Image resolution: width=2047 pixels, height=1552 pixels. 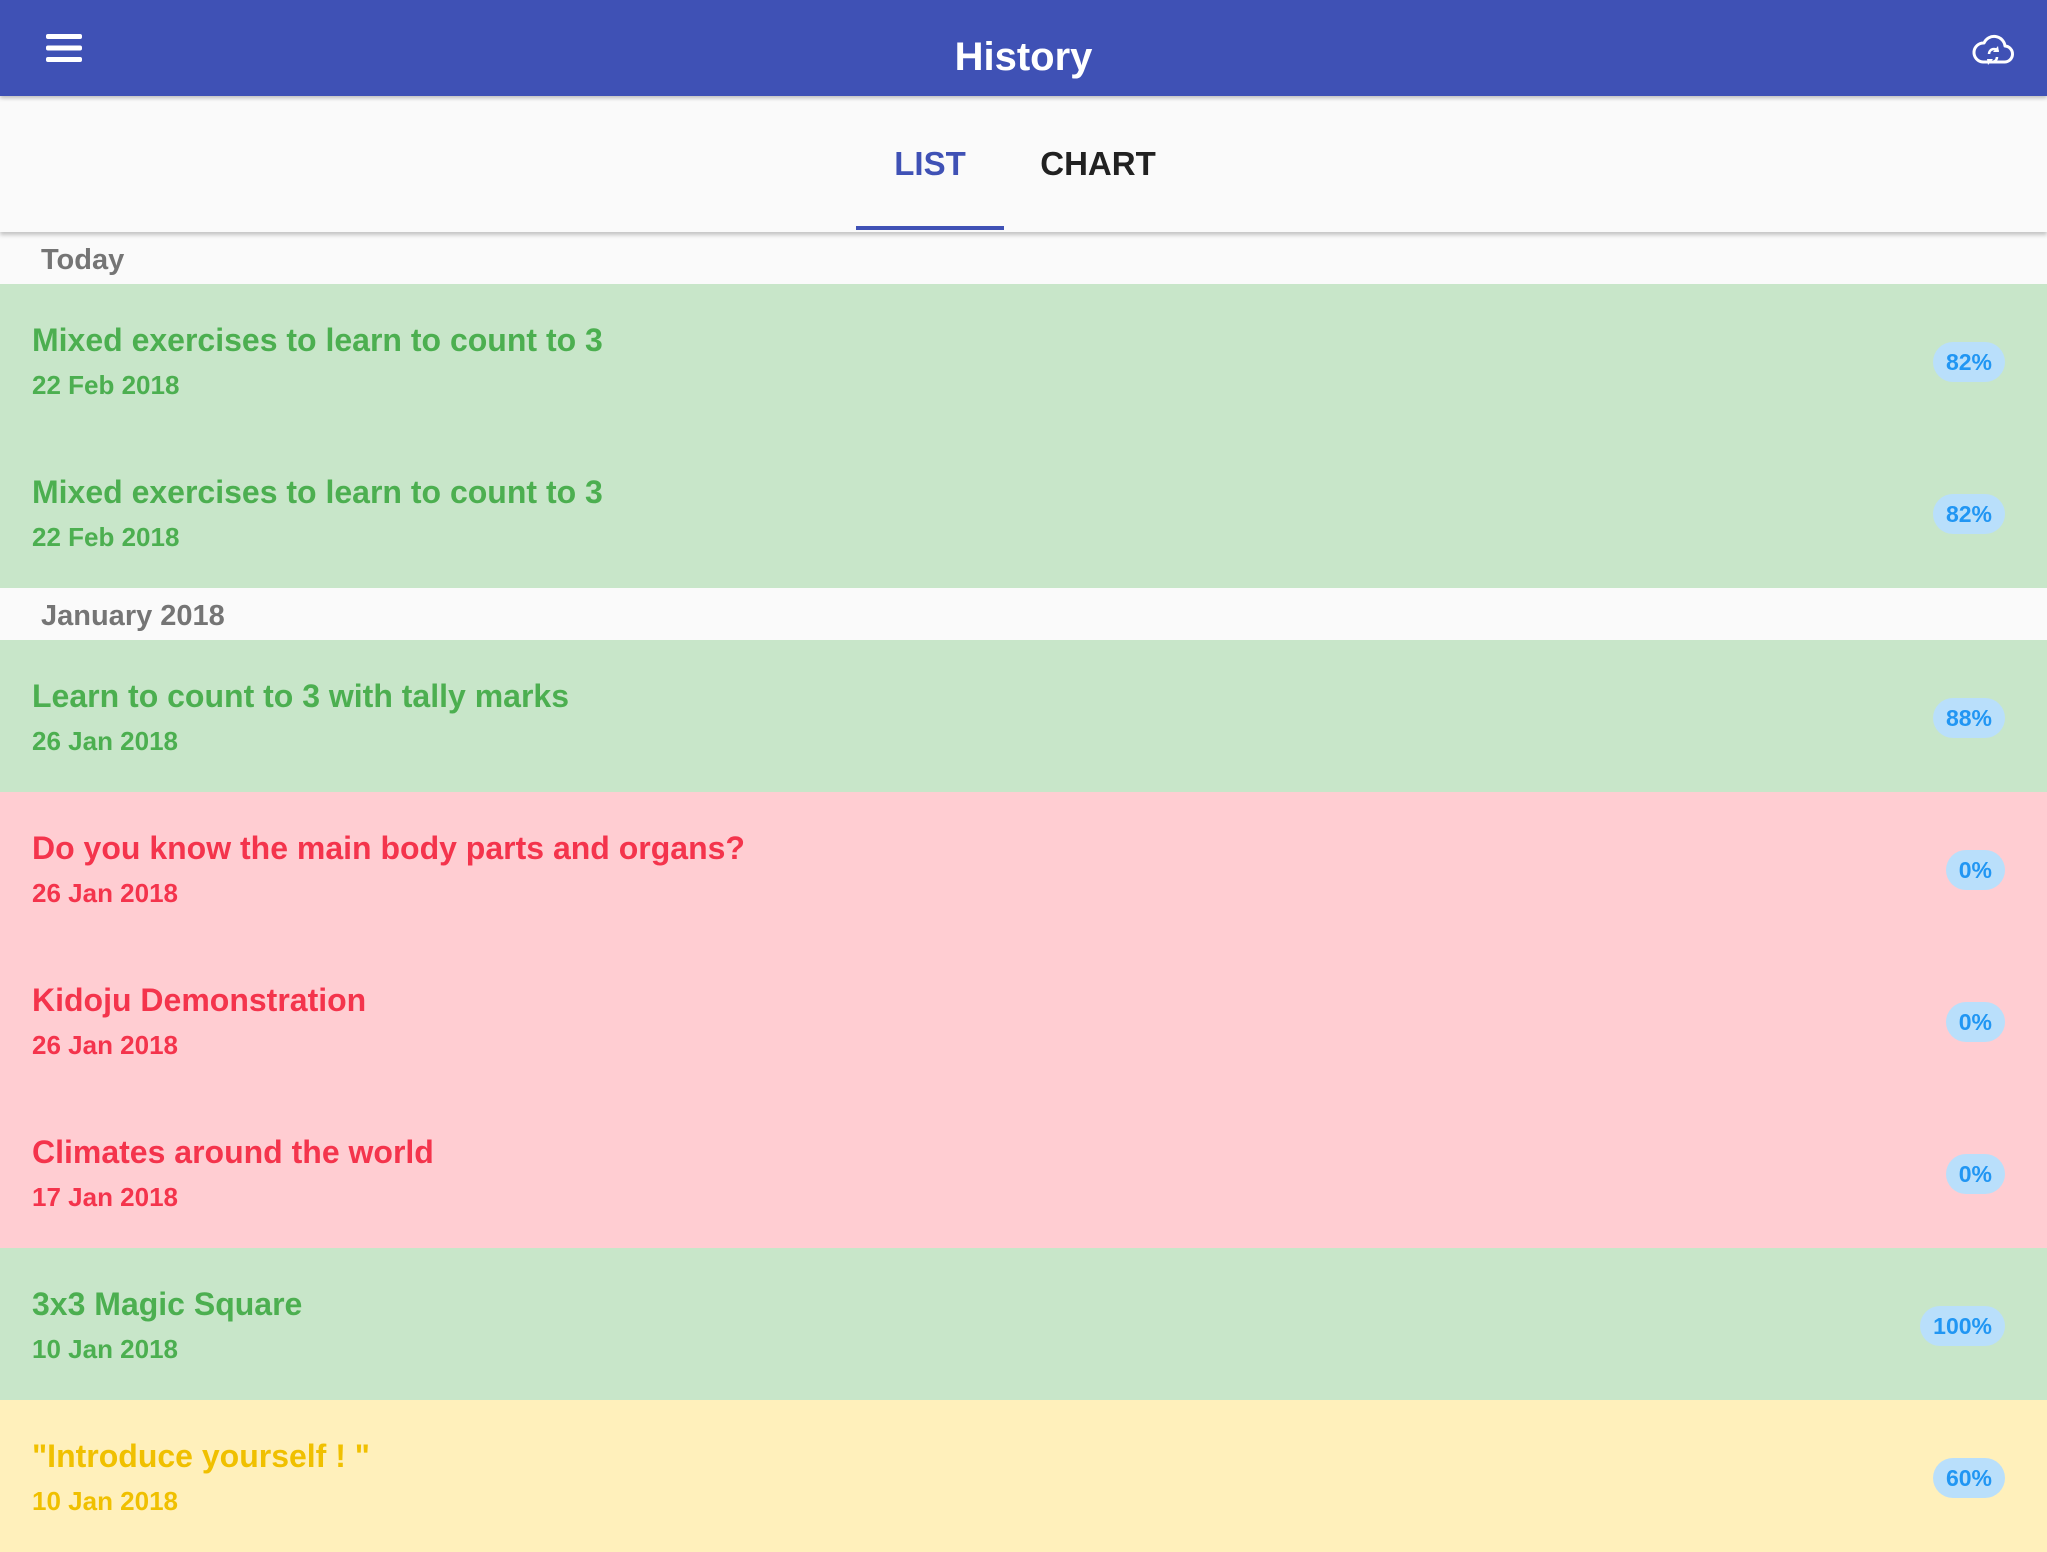 What do you see at coordinates (1023, 258) in the screenshot?
I see `section-header-today: Today` at bounding box center [1023, 258].